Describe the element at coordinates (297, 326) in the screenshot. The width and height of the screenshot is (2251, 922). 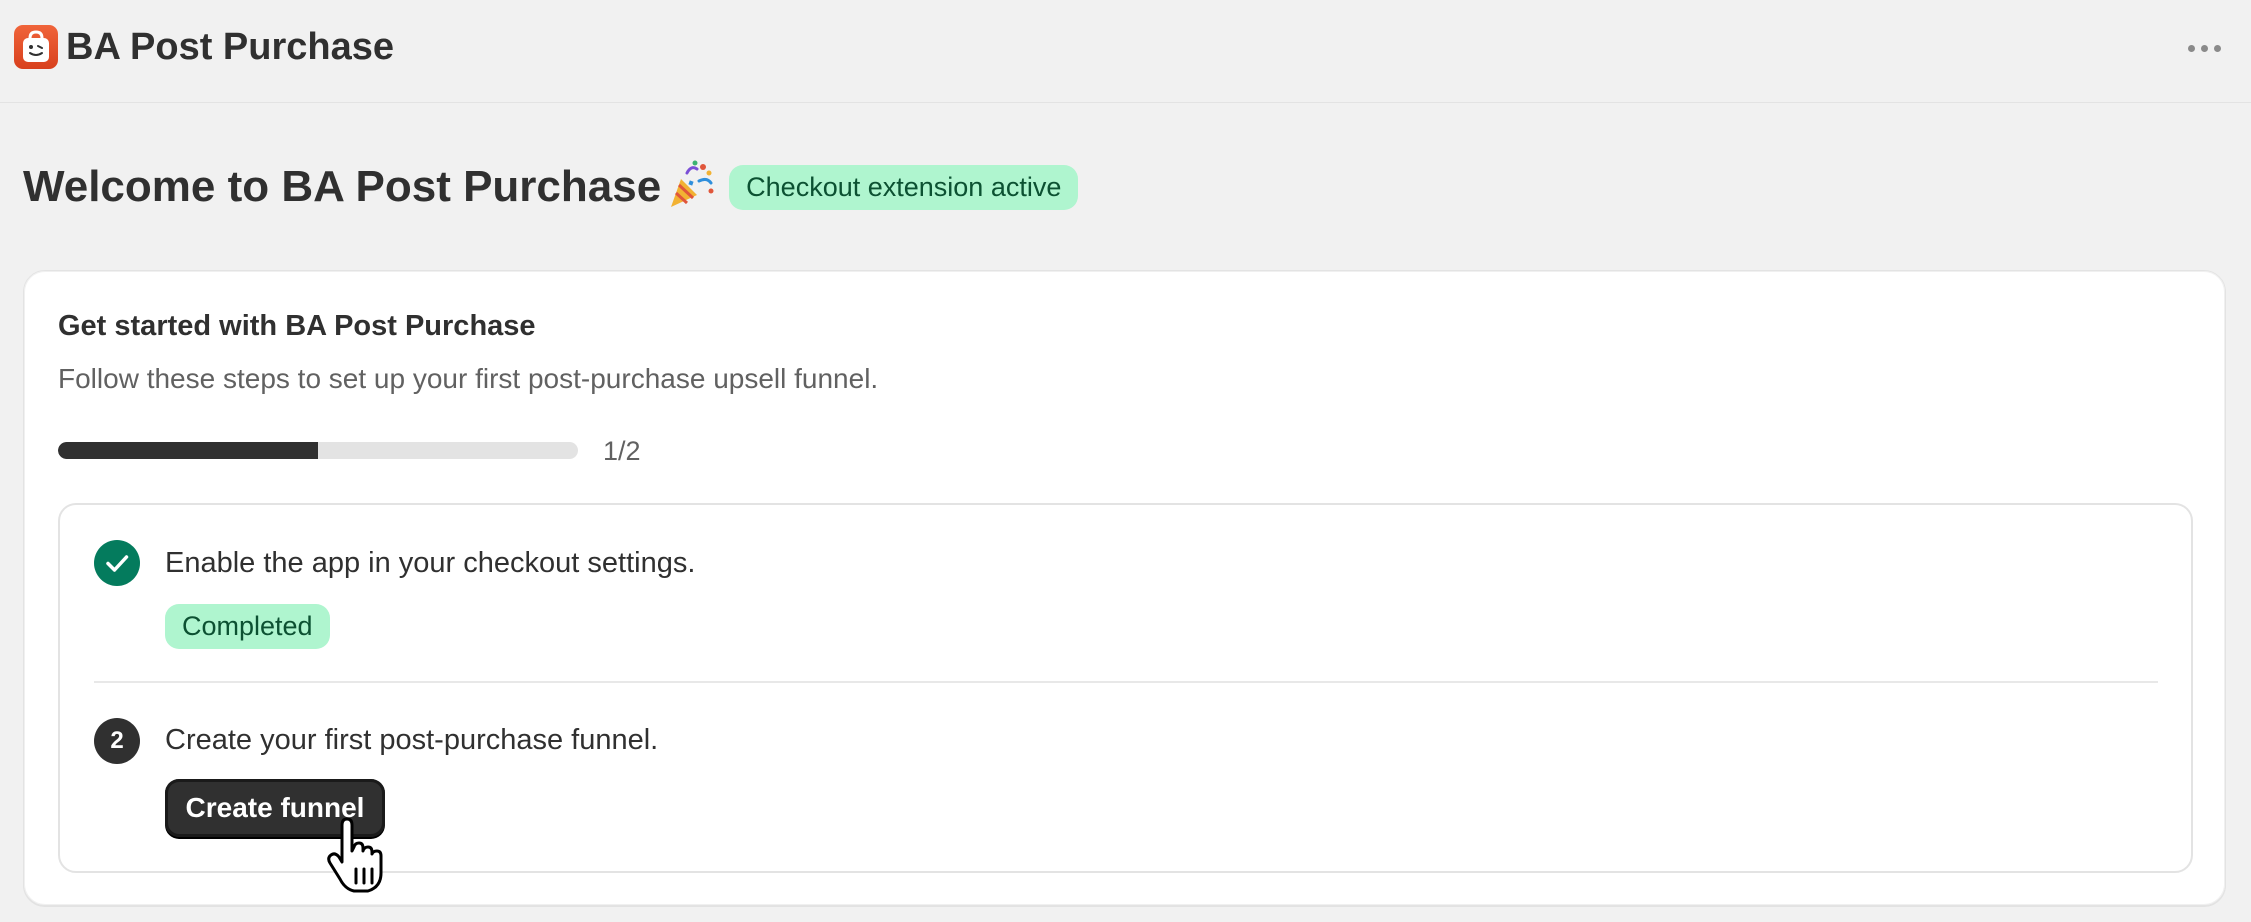
I see `card-title: Get started with BA Post Purchase` at that location.